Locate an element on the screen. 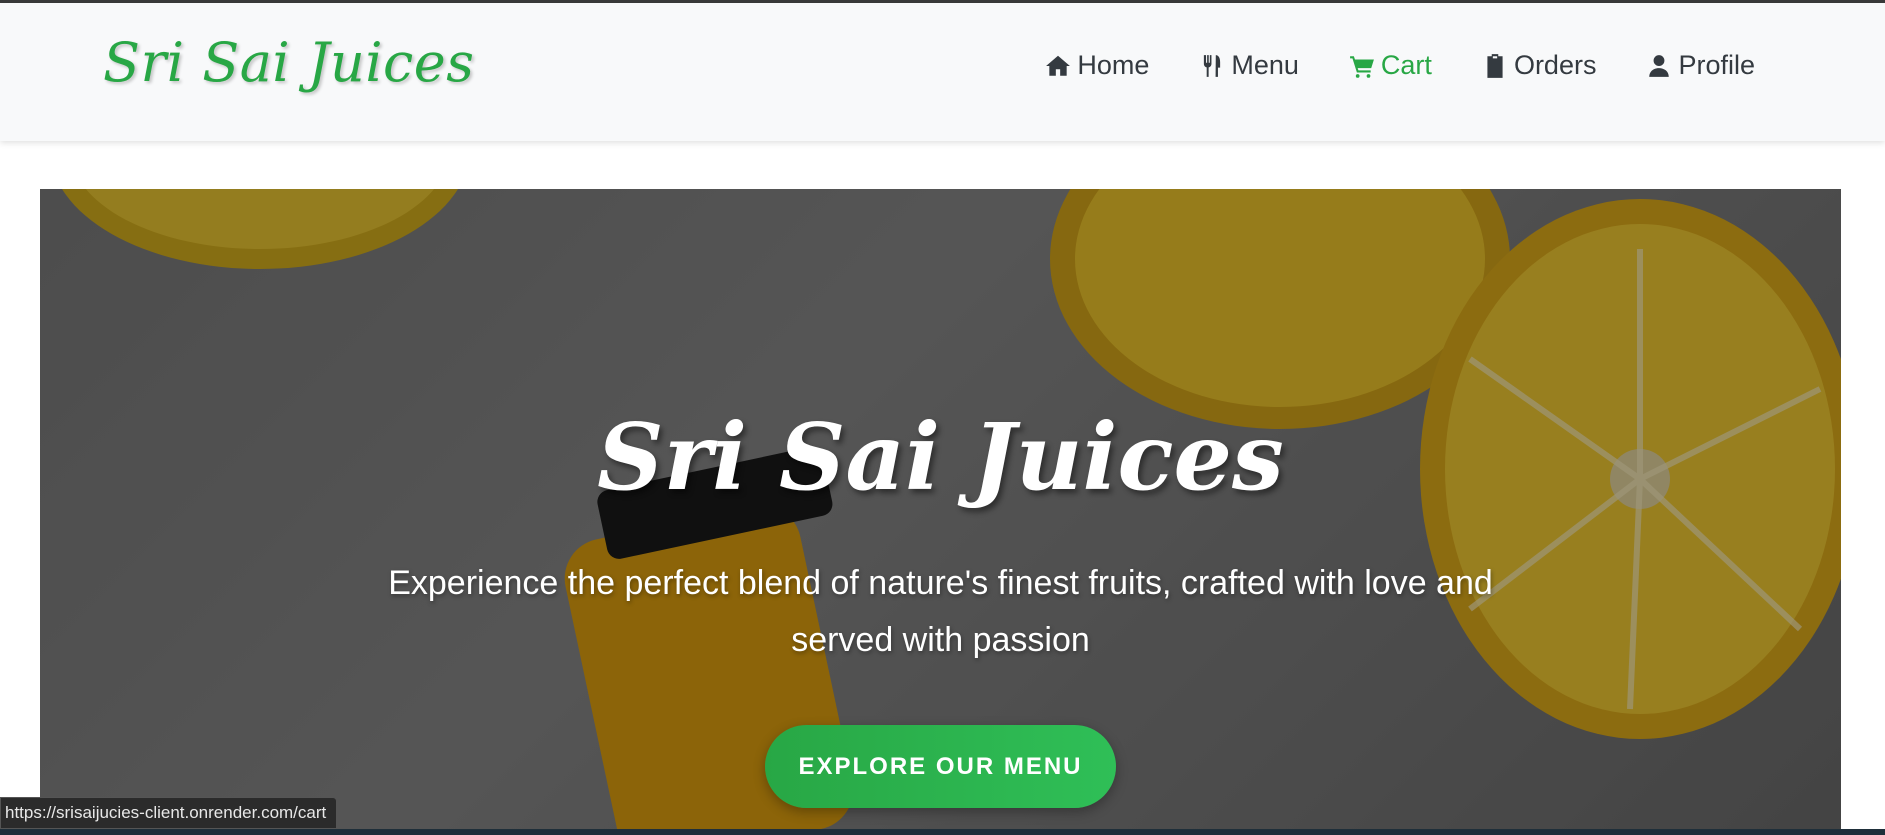 The height and width of the screenshot is (835, 1885). main-nav: Home Menu Cart Orders Profile is located at coordinates (1400, 65).